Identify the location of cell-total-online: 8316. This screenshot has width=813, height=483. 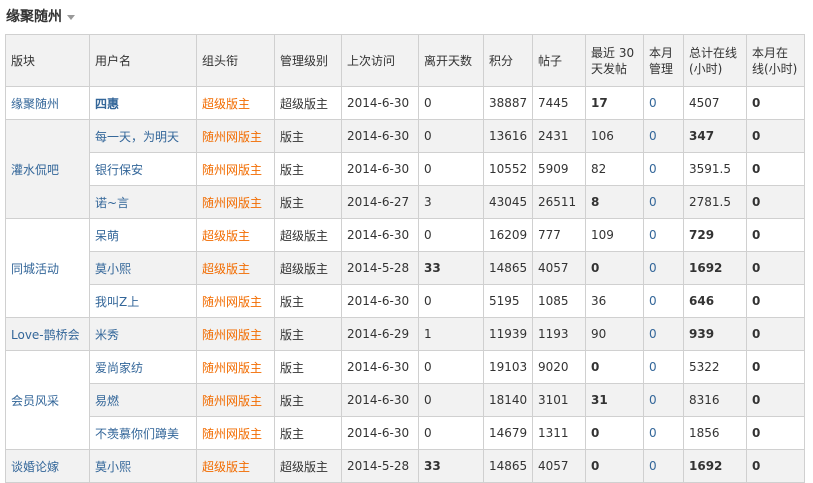
(715, 400).